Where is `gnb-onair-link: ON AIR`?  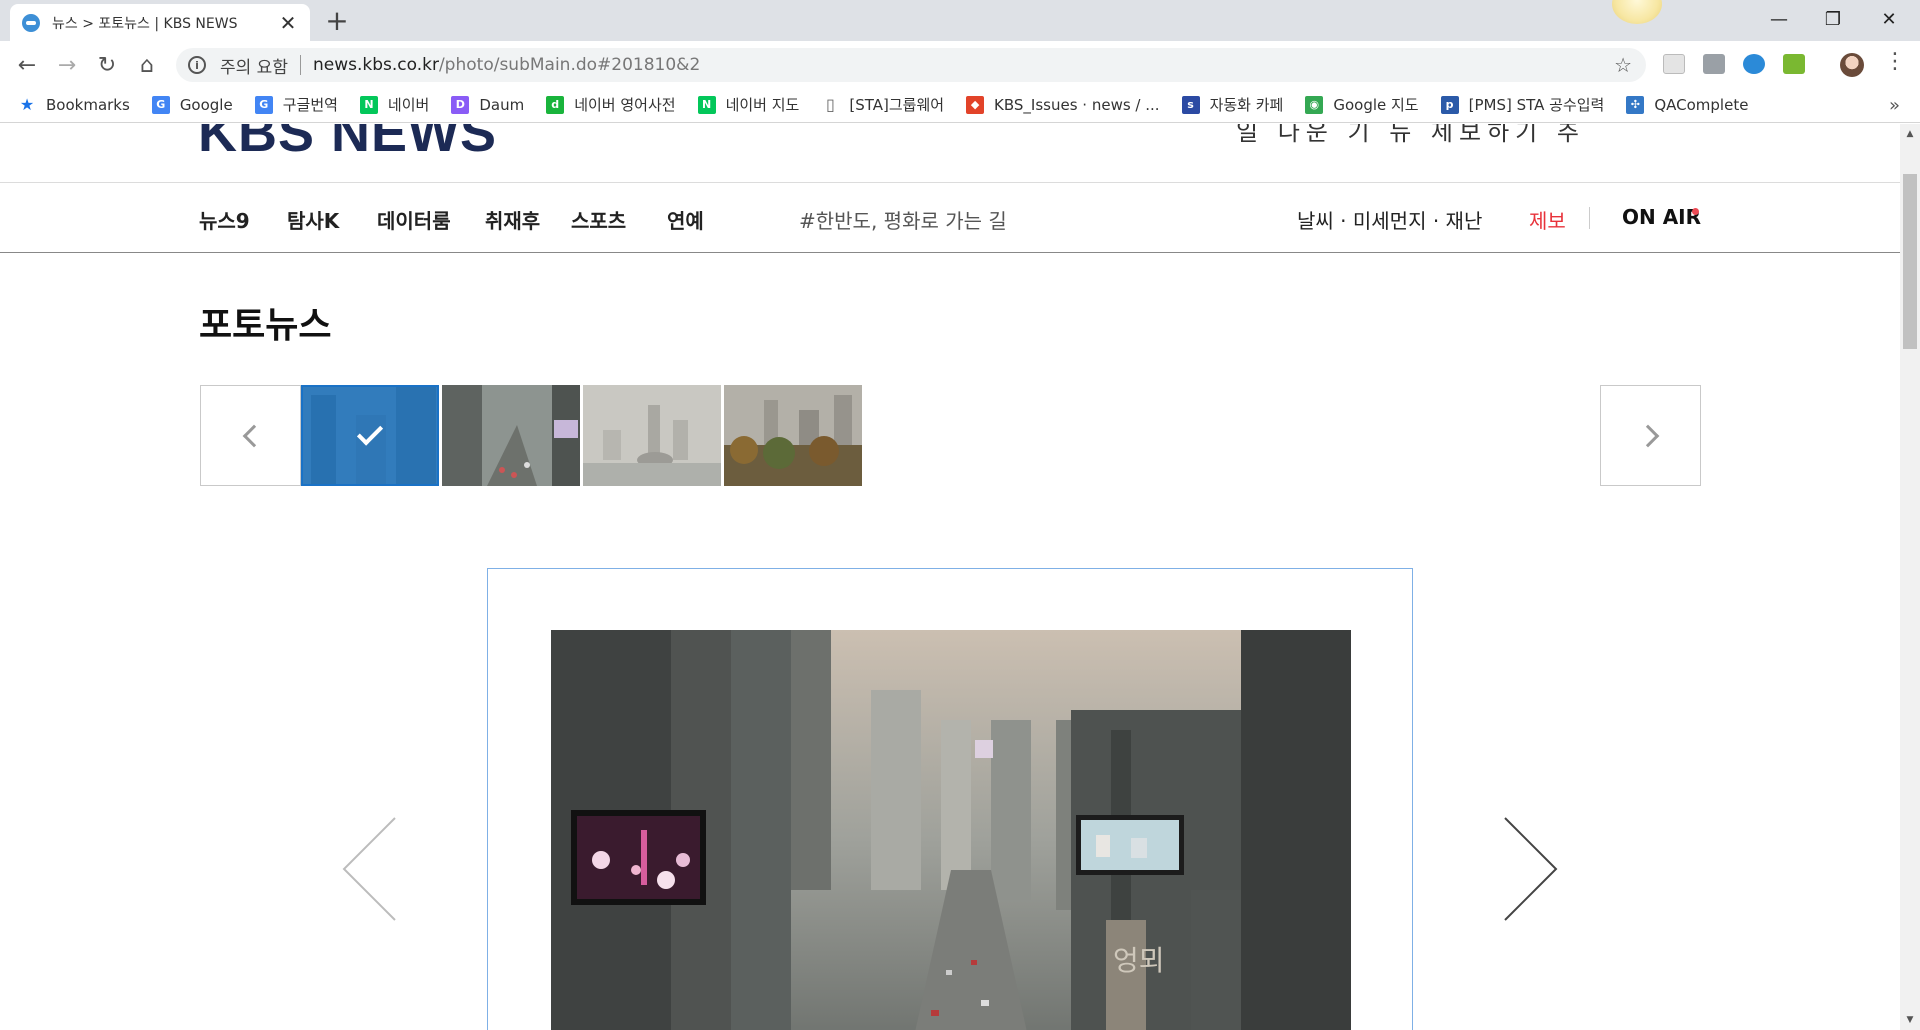
gnb-onair-link: ON AIR is located at coordinates (1661, 217).